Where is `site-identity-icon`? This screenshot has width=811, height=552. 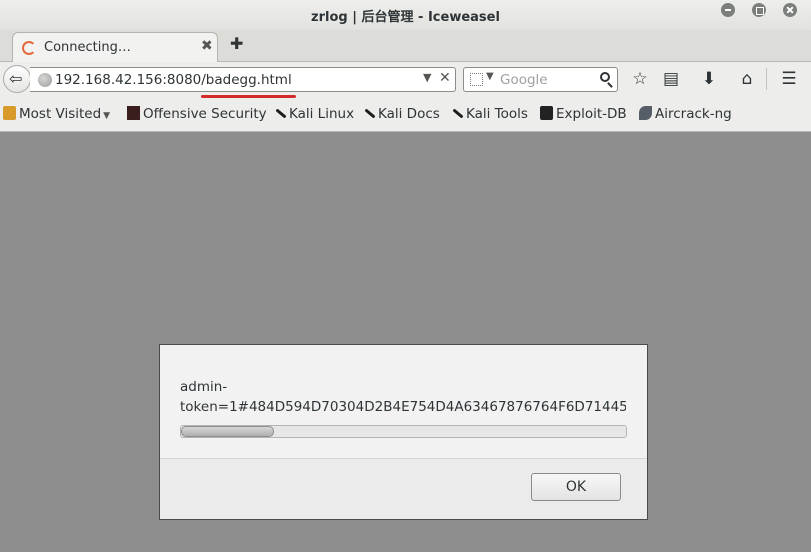
site-identity-icon is located at coordinates (45, 80).